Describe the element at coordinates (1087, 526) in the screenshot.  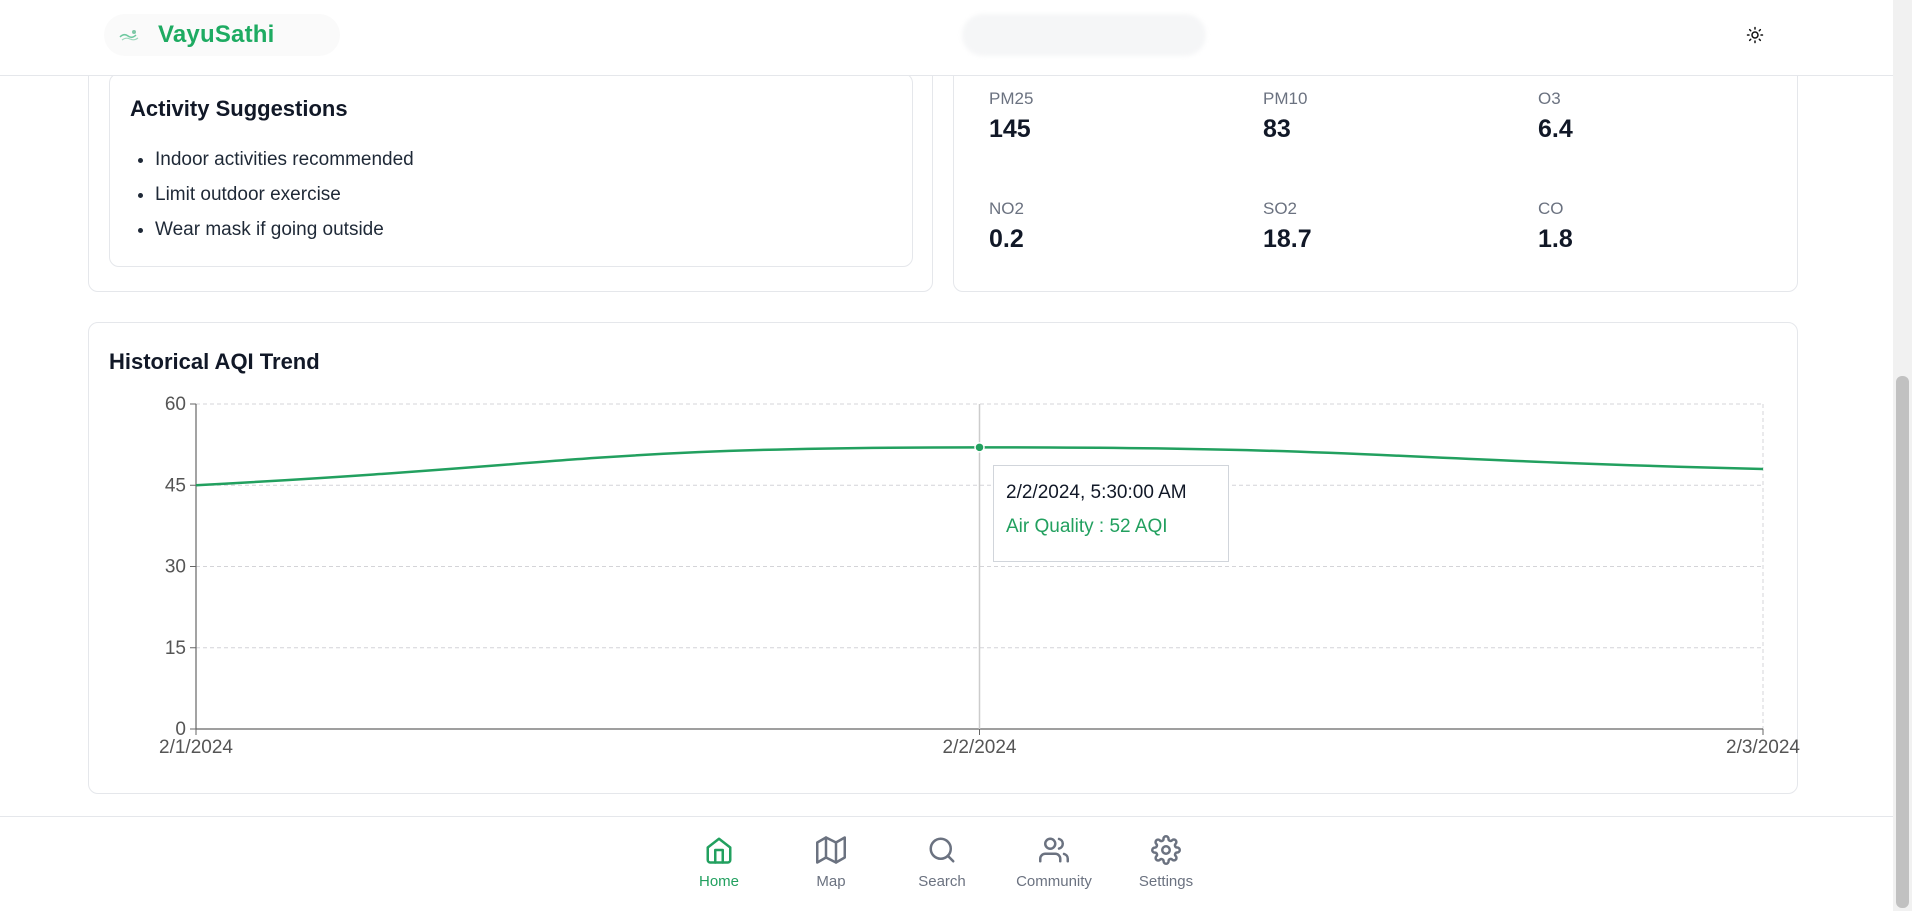
I see `tooltip-value: Air Quality : 52 AQI` at that location.